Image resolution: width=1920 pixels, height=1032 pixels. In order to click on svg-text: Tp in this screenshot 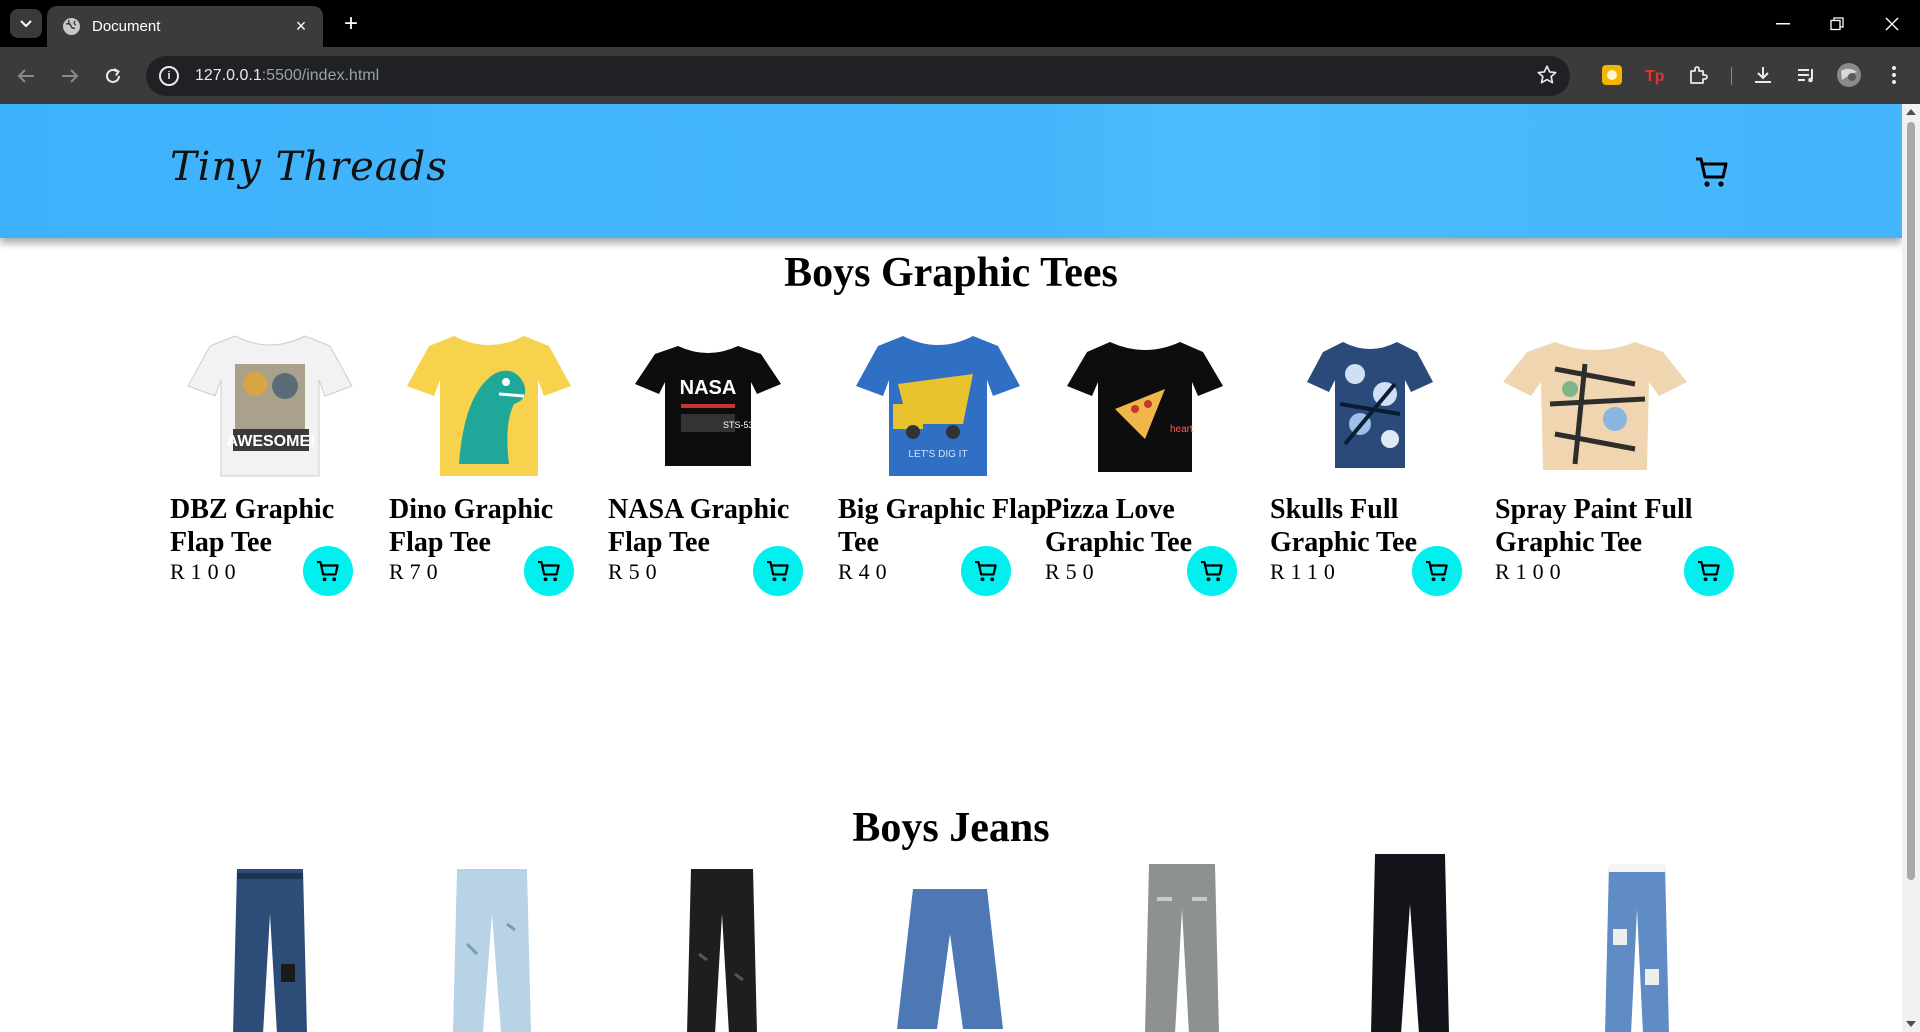, I will do `click(1655, 76)`.